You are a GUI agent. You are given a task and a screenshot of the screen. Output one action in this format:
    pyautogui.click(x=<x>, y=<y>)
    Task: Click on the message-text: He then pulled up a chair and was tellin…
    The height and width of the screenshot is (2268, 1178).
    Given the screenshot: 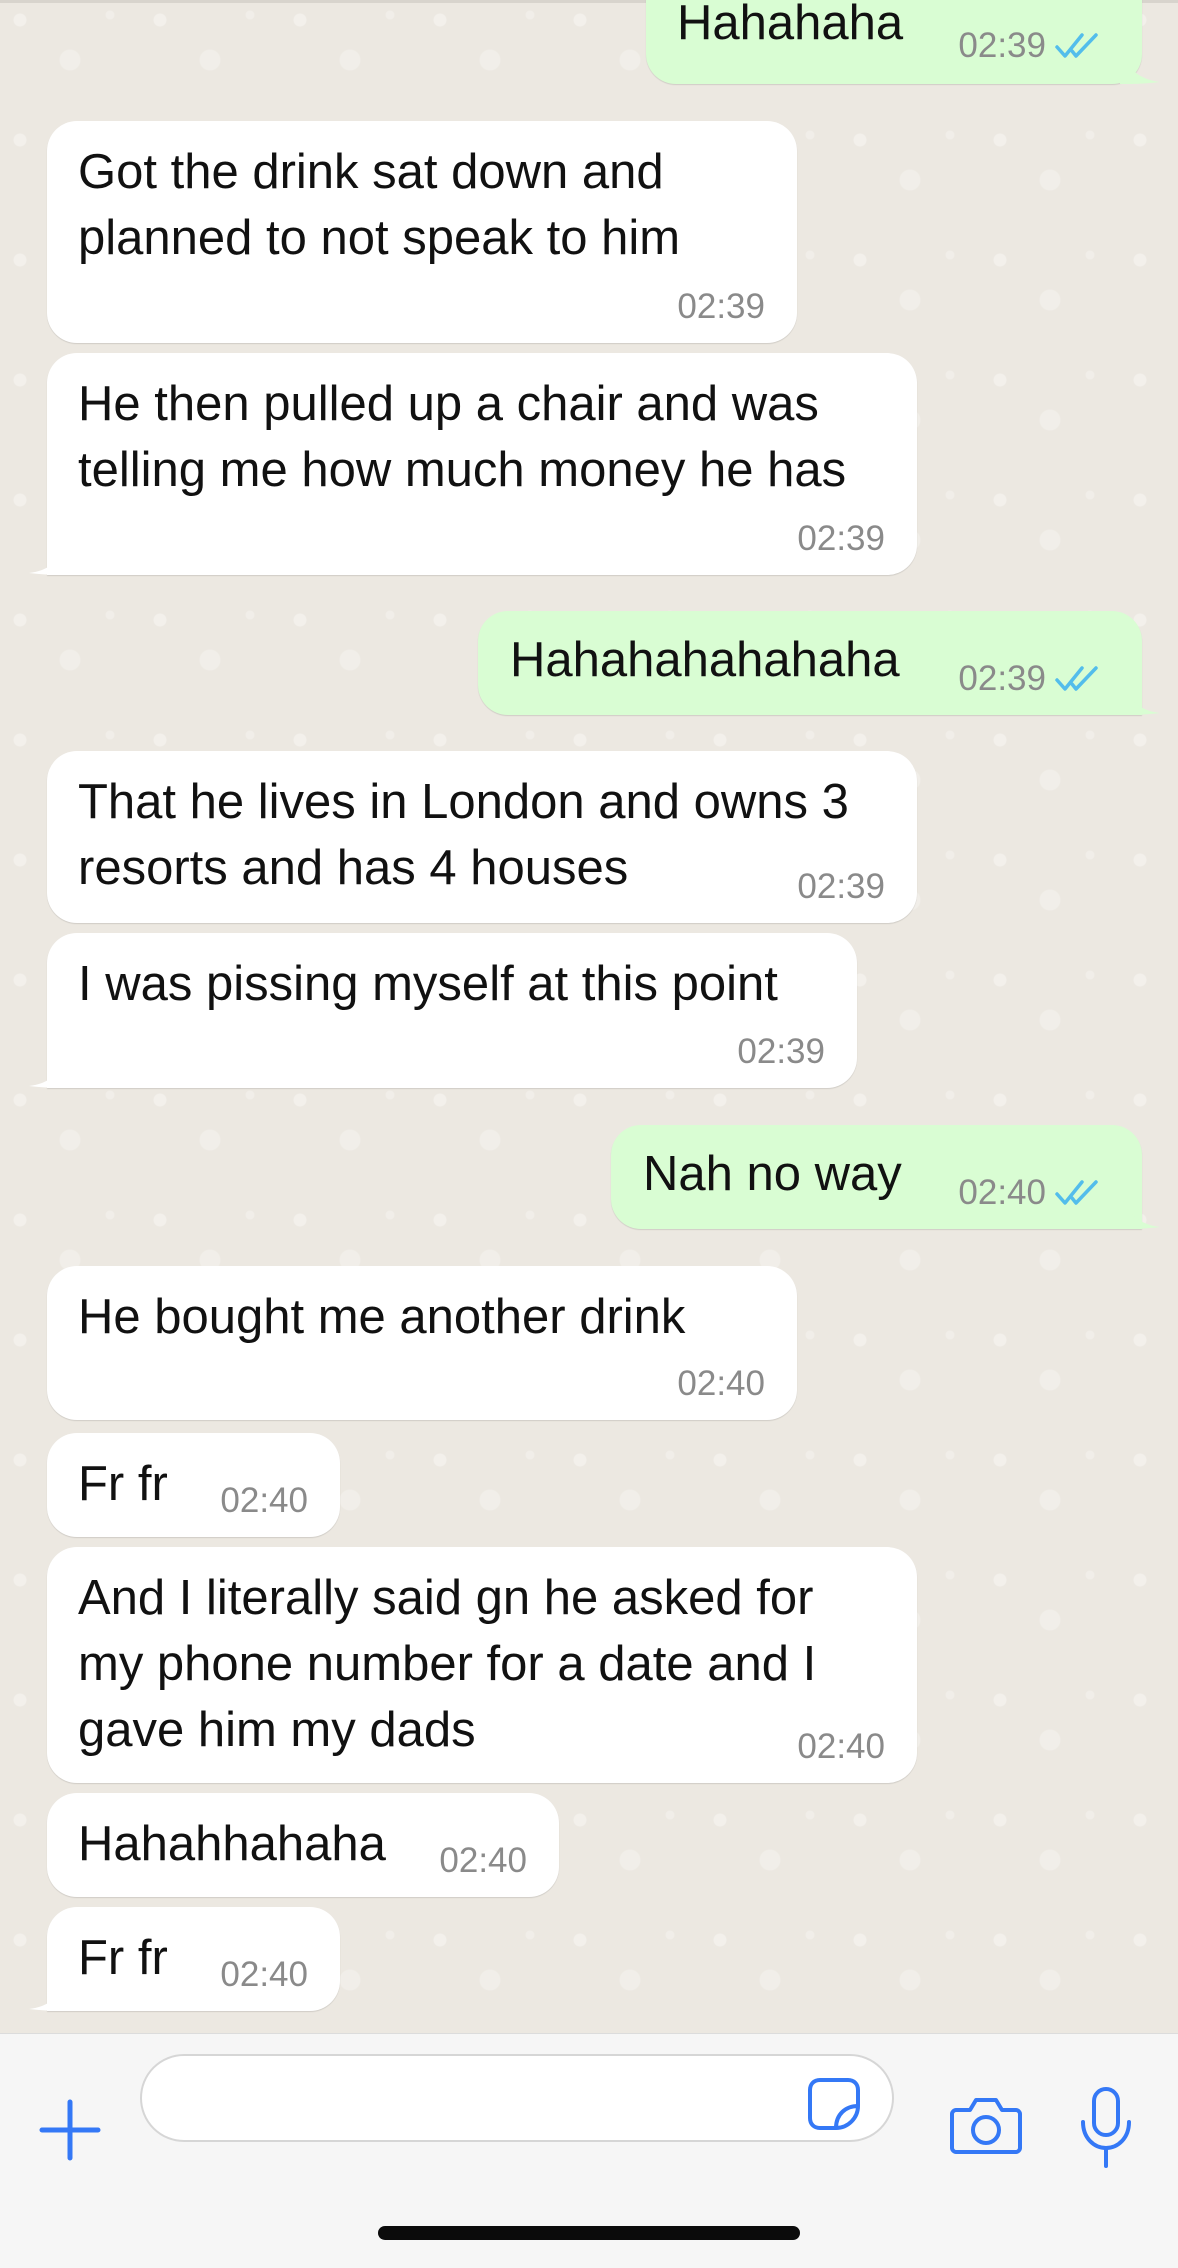 What is the action you would take?
    pyautogui.click(x=462, y=437)
    